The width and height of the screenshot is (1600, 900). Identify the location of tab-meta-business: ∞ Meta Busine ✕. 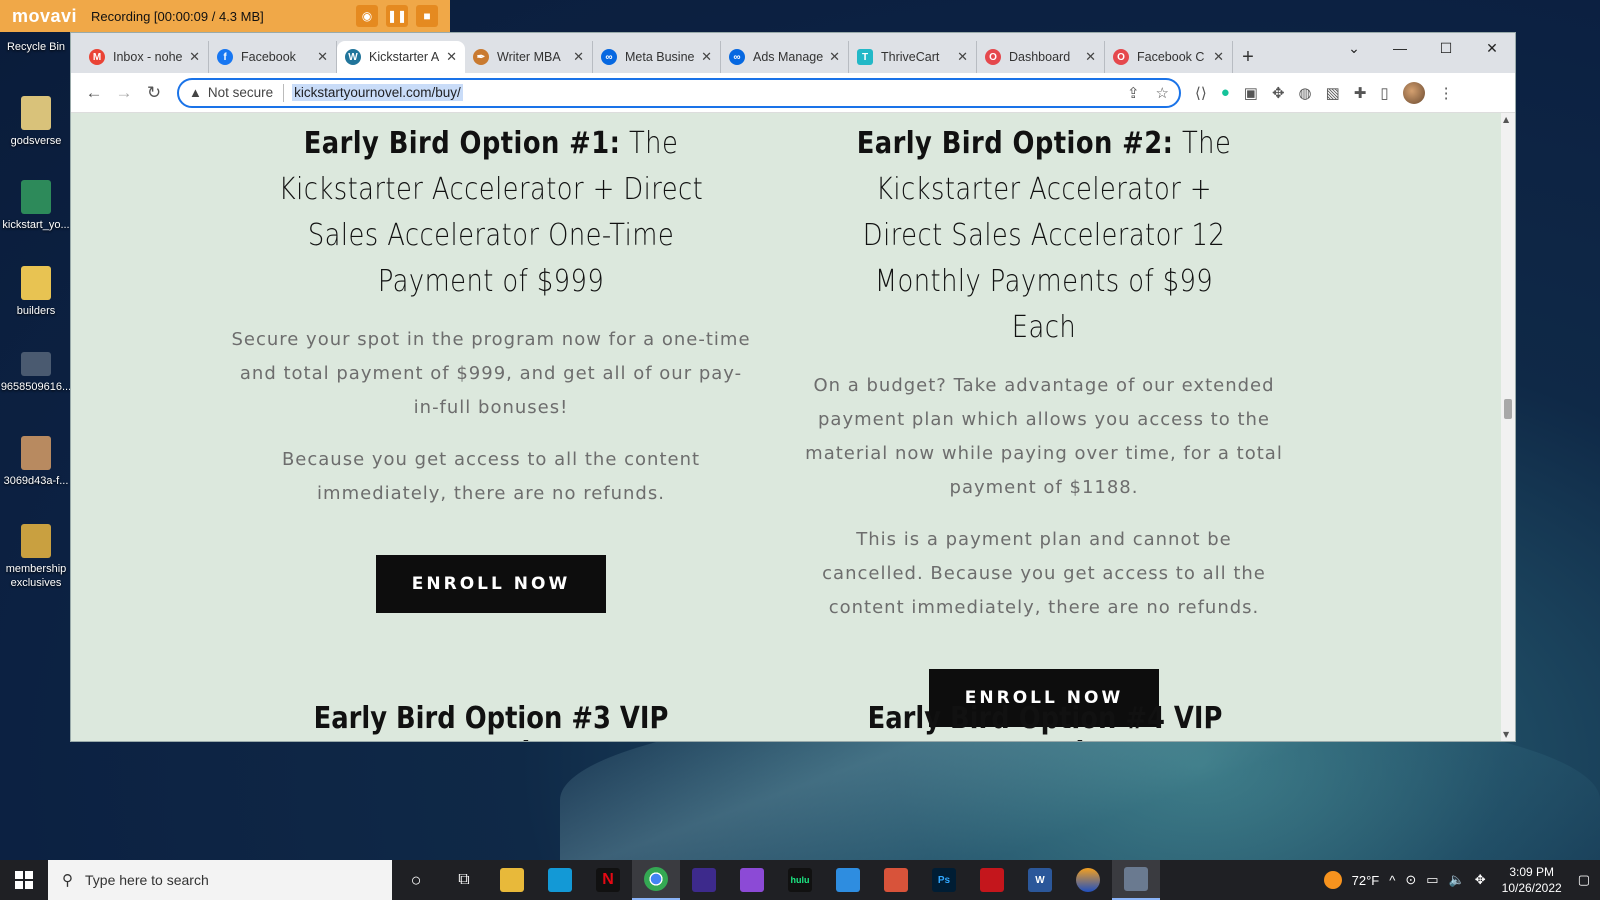
(657, 57).